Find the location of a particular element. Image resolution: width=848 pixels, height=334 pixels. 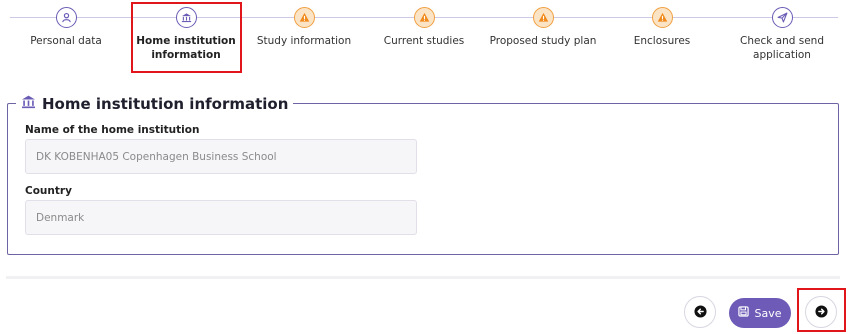

step-label: Proposed study plan is located at coordinates (543, 41).